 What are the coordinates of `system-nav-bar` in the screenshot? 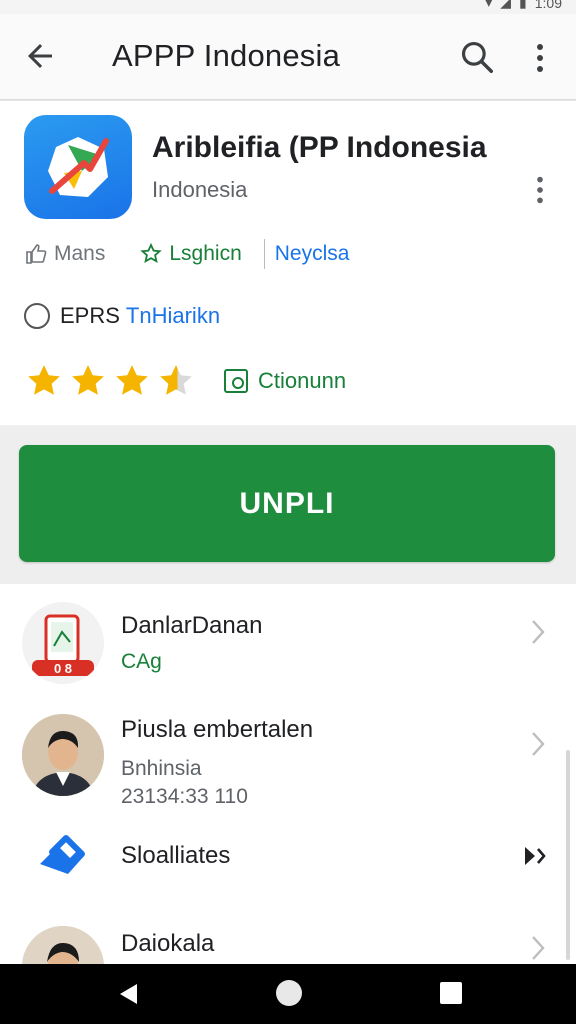 It's located at (288, 994).